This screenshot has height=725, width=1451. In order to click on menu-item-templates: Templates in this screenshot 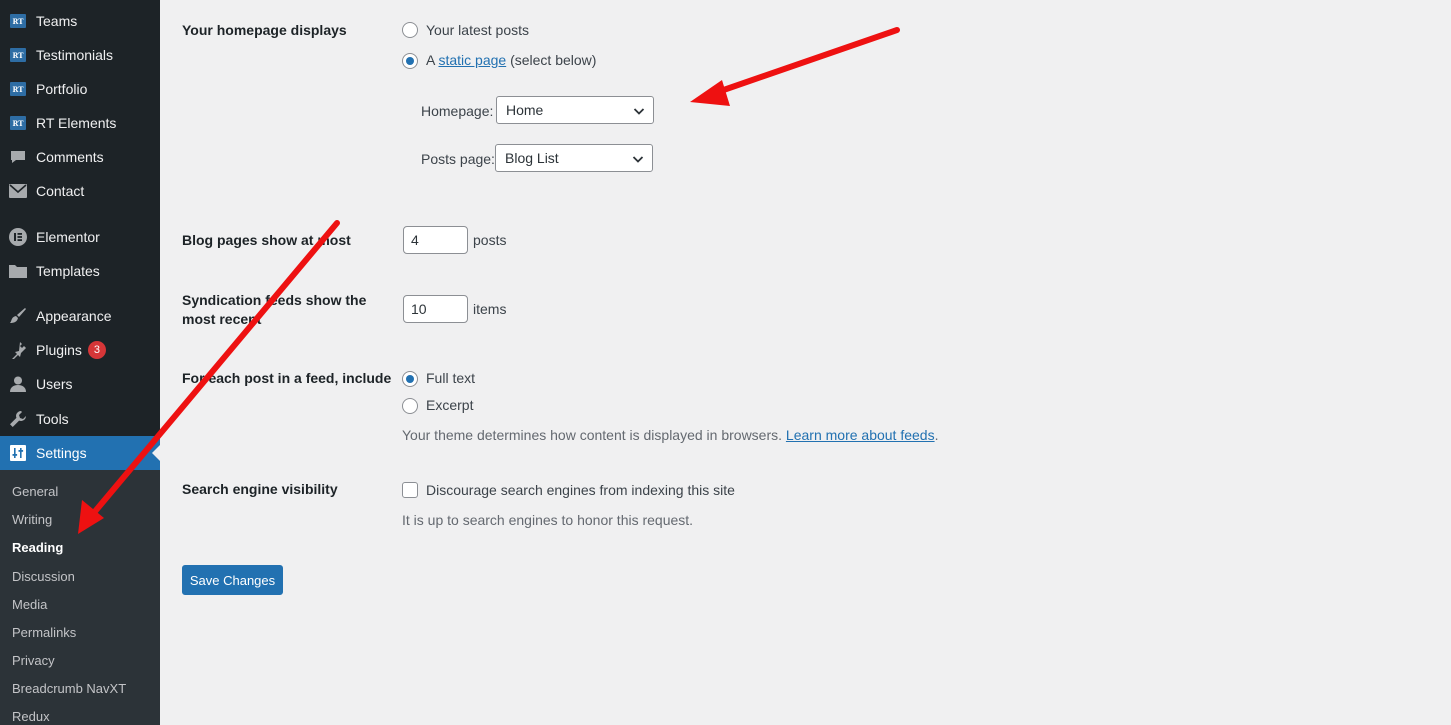, I will do `click(80, 271)`.